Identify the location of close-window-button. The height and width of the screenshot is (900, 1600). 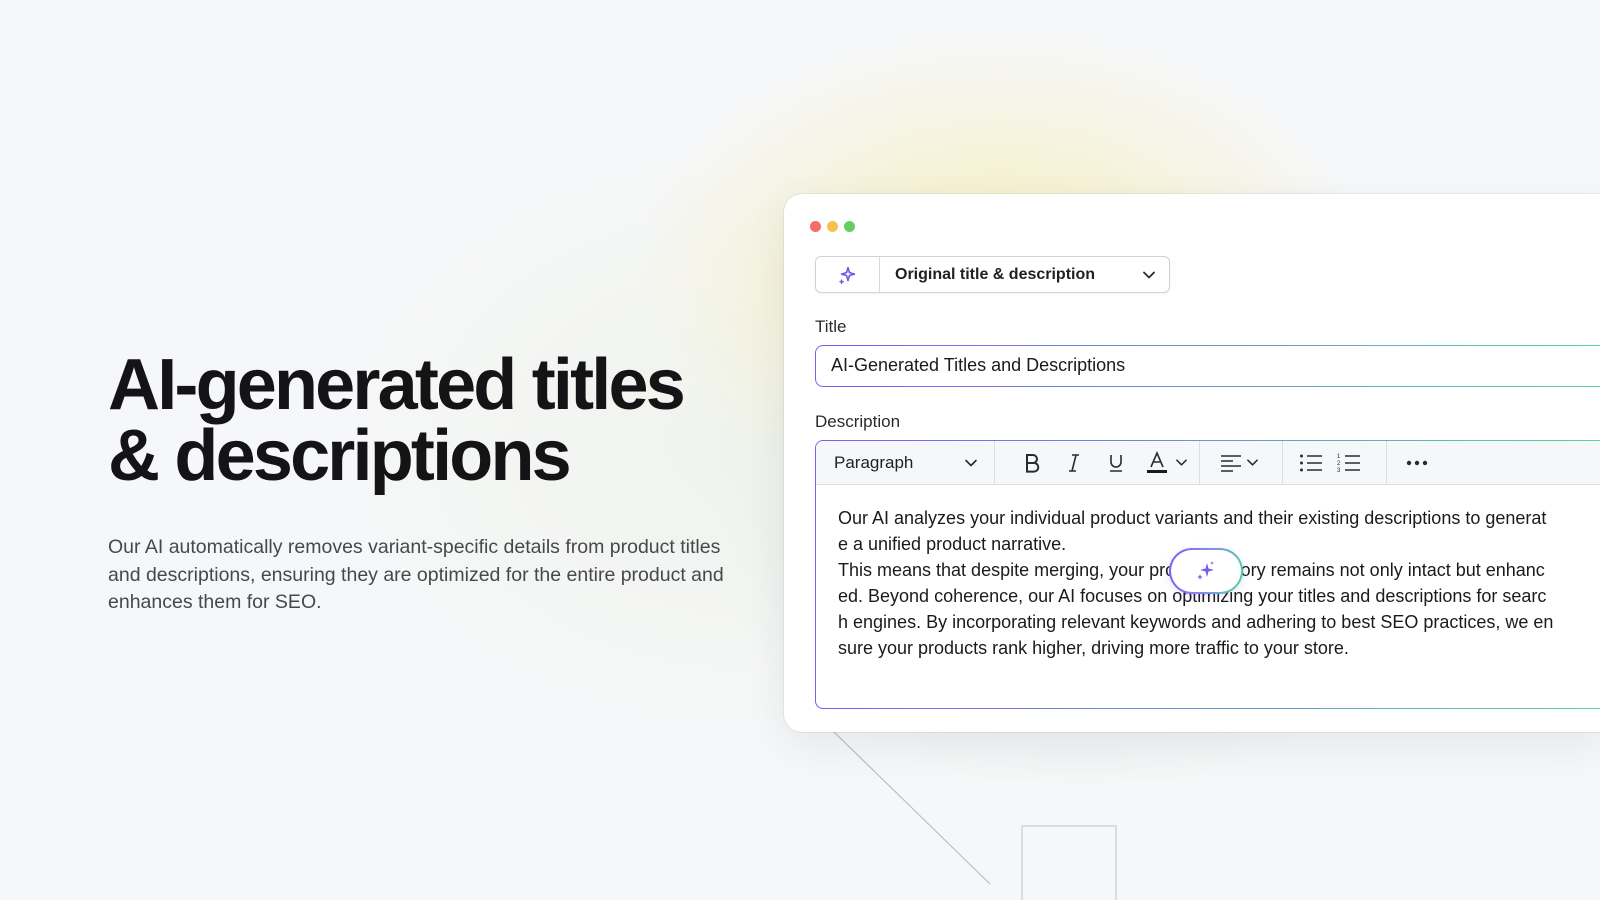
(815, 226).